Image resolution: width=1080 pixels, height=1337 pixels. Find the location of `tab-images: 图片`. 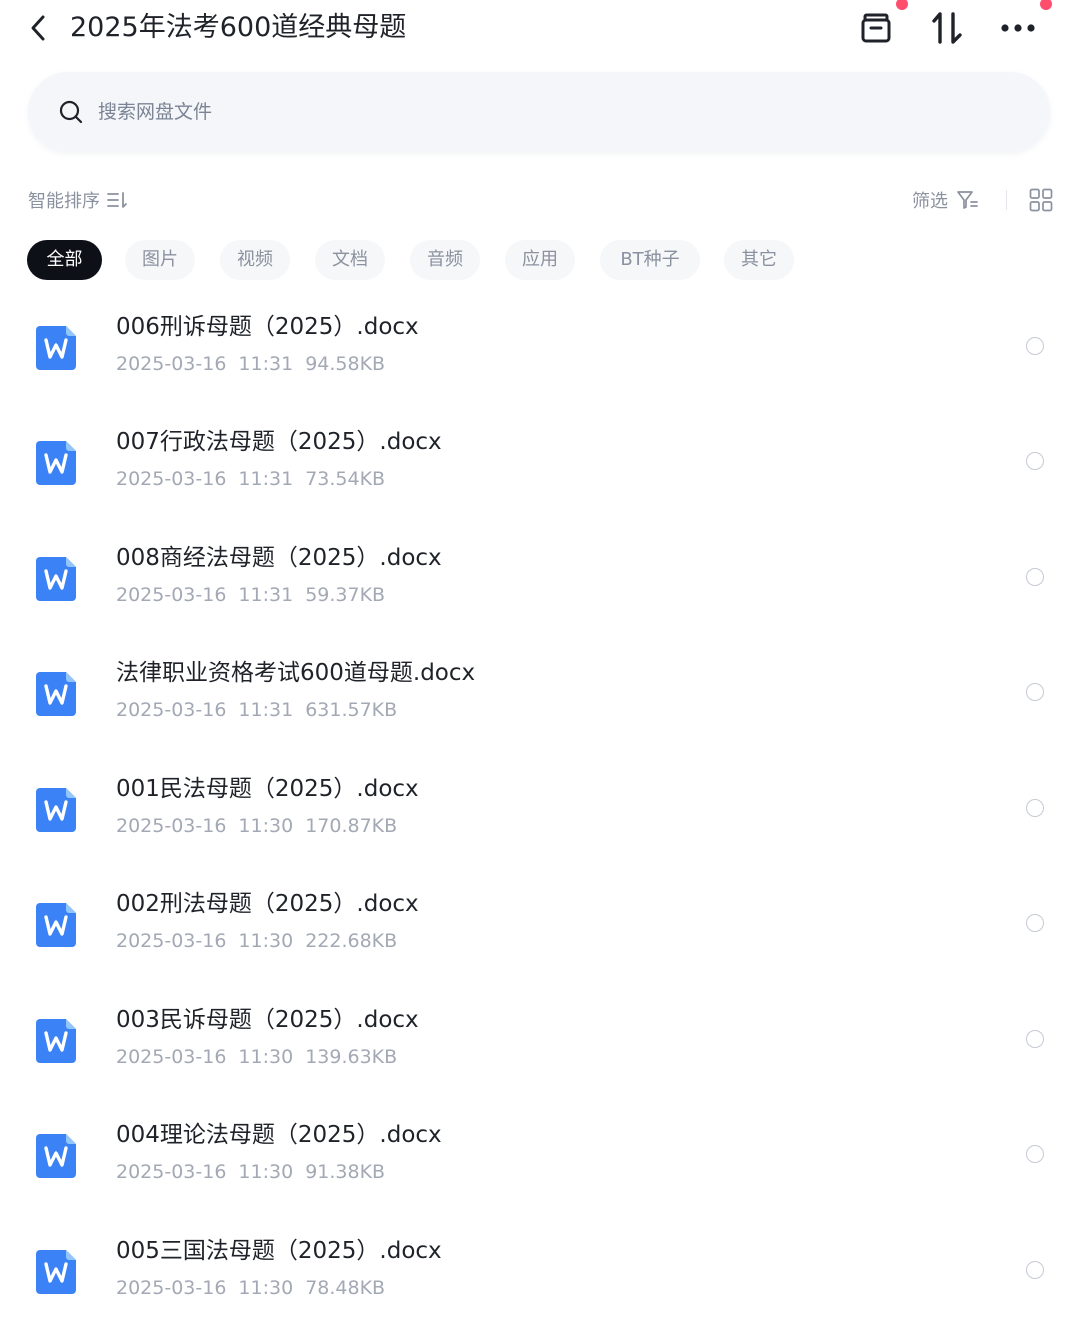

tab-images: 图片 is located at coordinates (160, 260).